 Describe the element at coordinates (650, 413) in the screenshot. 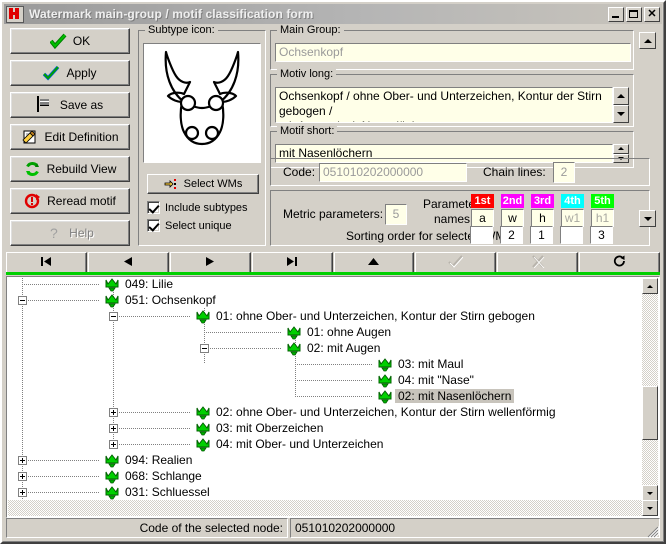

I see `scroll-thumb` at that location.